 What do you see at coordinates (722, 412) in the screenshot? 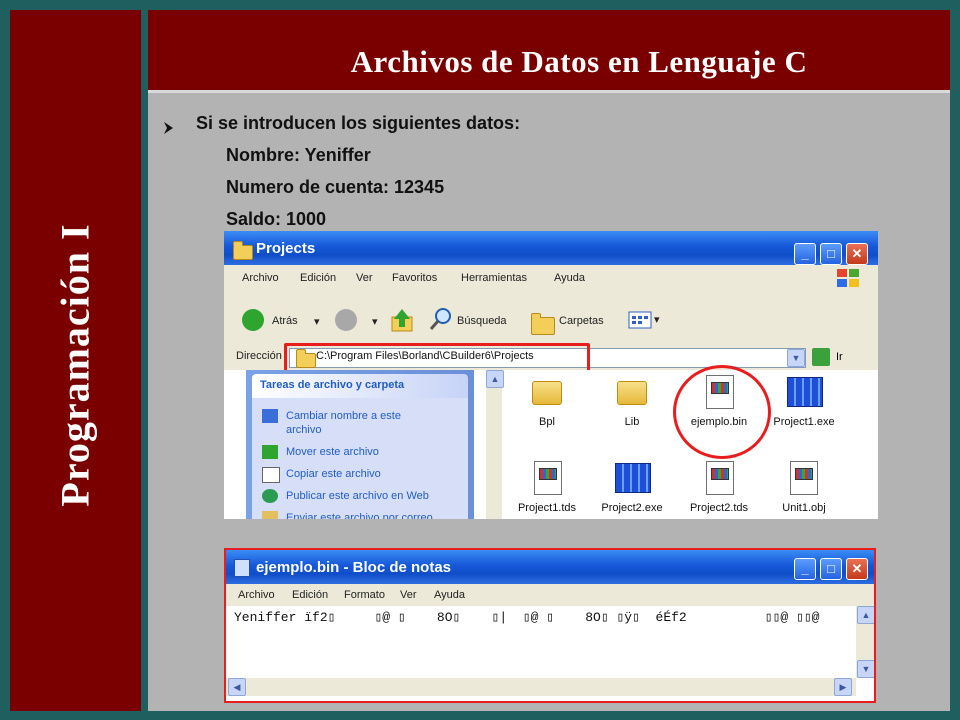
I see `ejemplo-highlight` at bounding box center [722, 412].